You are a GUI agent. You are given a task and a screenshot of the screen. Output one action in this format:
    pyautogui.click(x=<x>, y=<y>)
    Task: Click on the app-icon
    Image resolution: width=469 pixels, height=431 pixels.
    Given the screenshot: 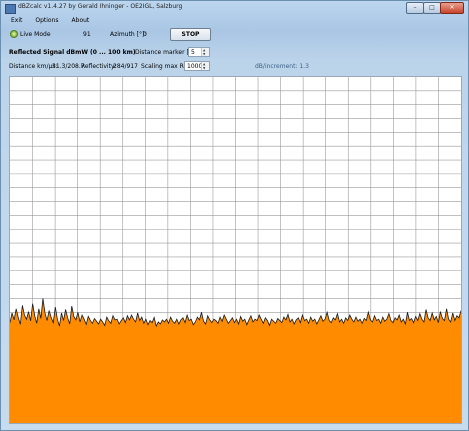 What is the action you would take?
    pyautogui.click(x=10, y=9)
    